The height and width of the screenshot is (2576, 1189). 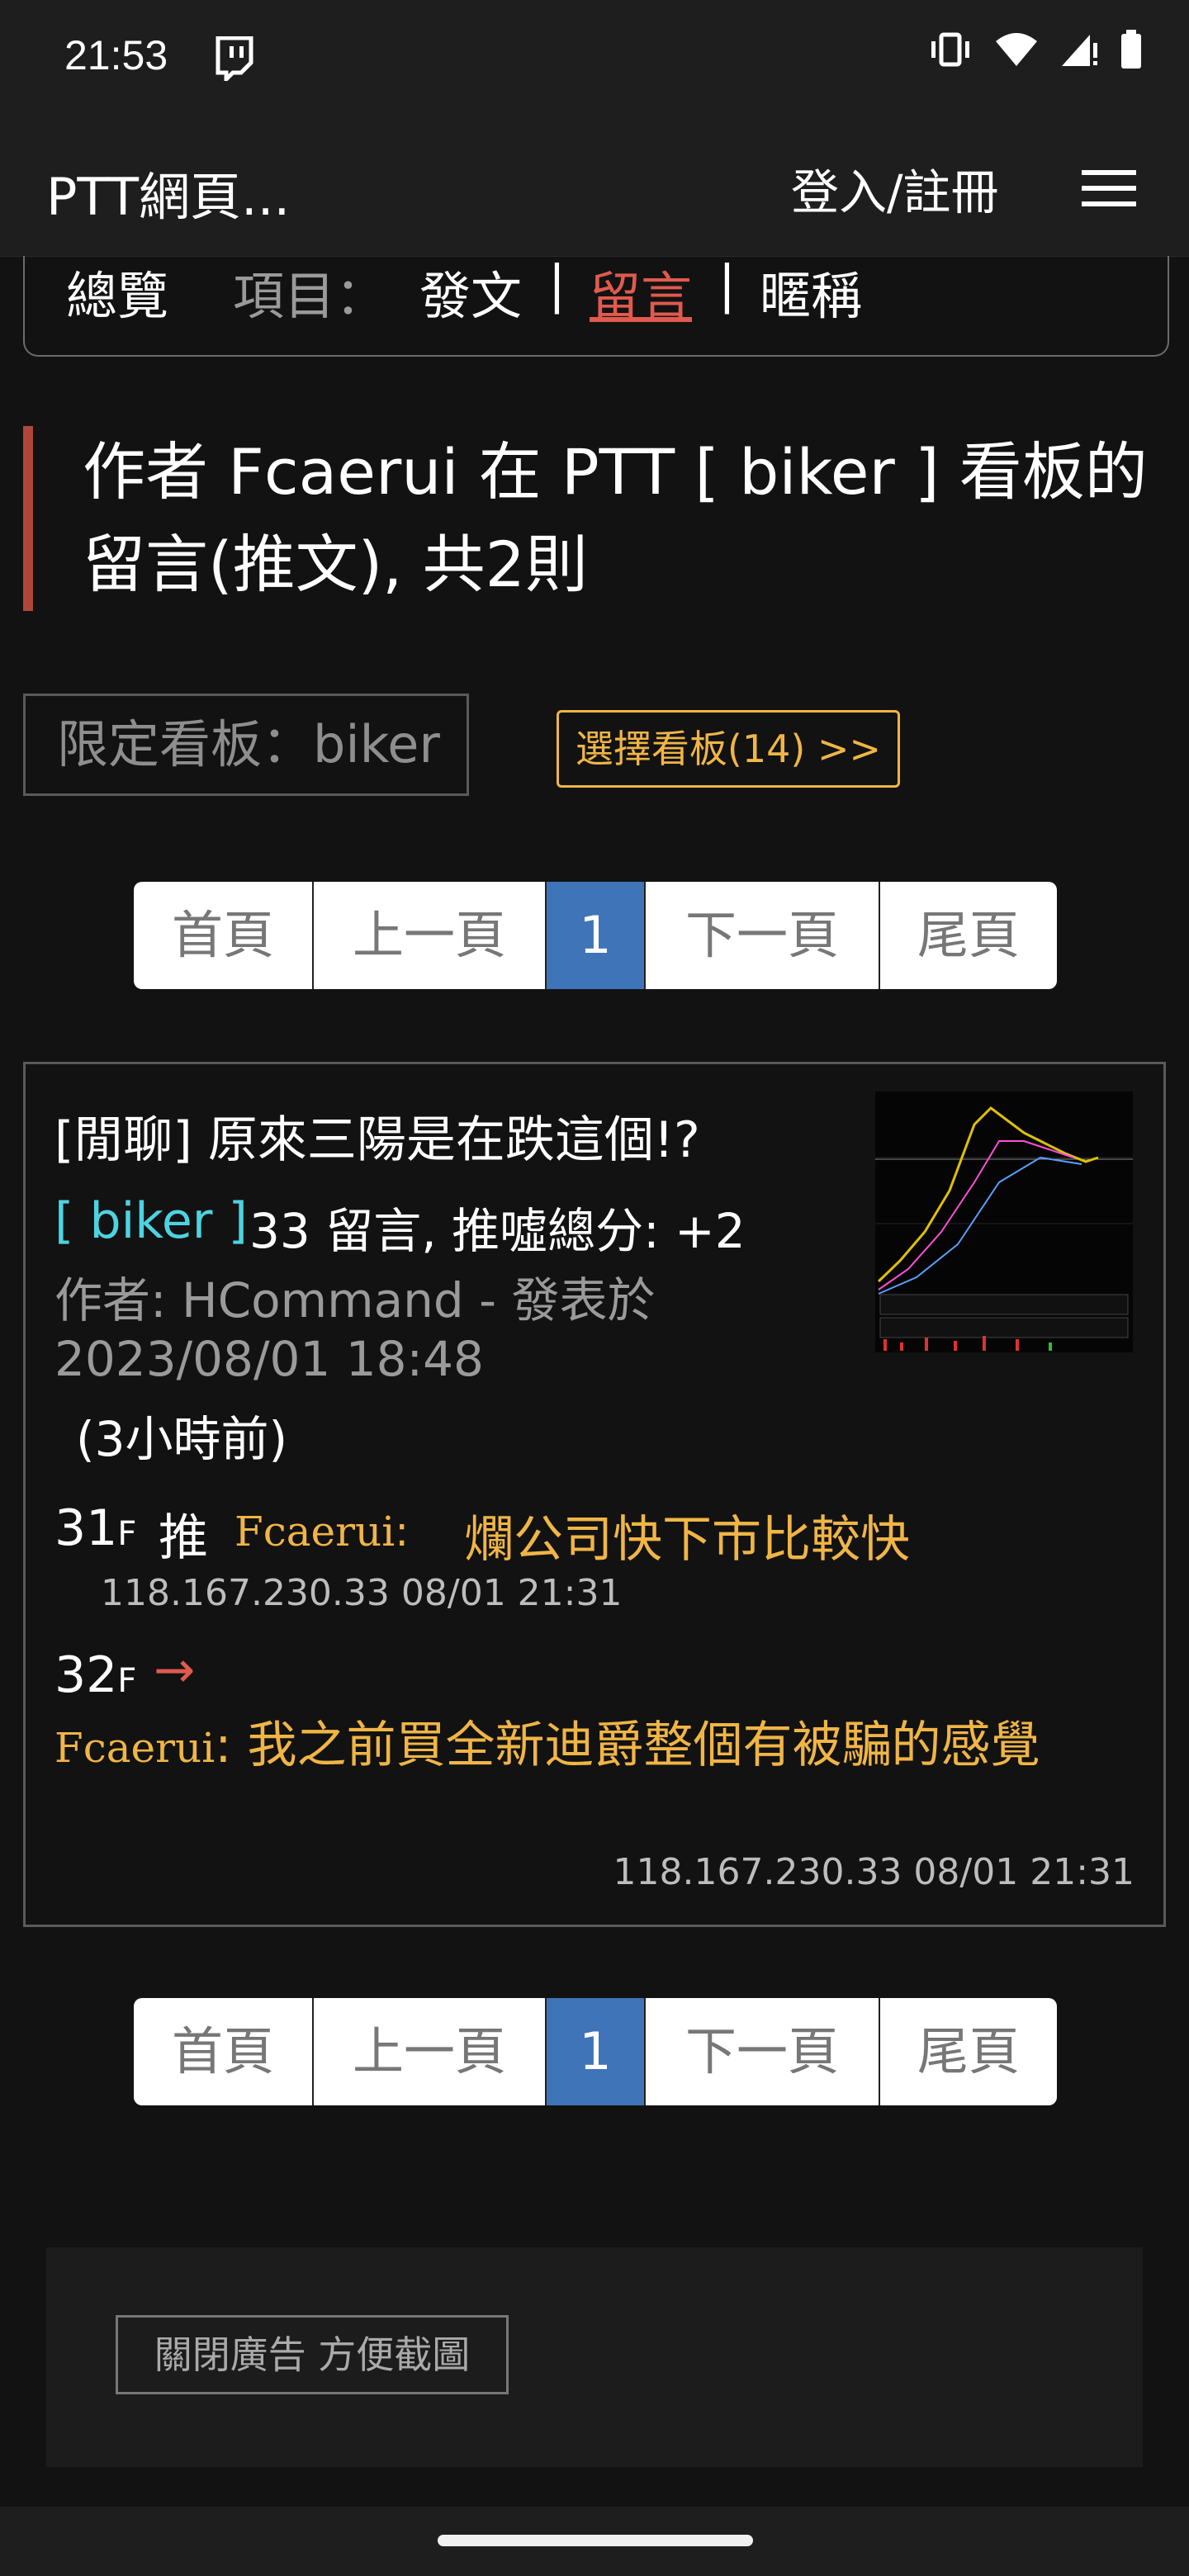 What do you see at coordinates (117, 291) in the screenshot?
I see `tab-overview: 總覽` at bounding box center [117, 291].